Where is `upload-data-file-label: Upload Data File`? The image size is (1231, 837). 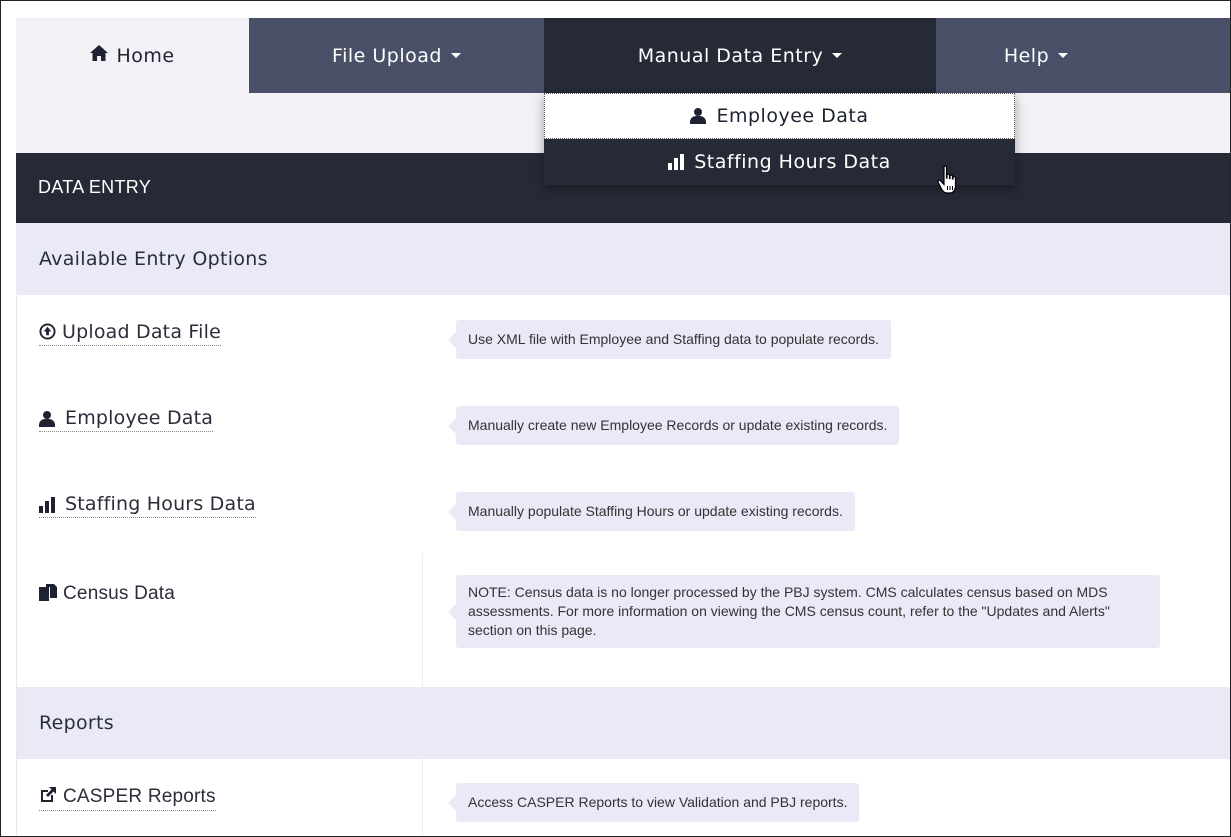
upload-data-file-label: Upload Data File is located at coordinates (142, 332).